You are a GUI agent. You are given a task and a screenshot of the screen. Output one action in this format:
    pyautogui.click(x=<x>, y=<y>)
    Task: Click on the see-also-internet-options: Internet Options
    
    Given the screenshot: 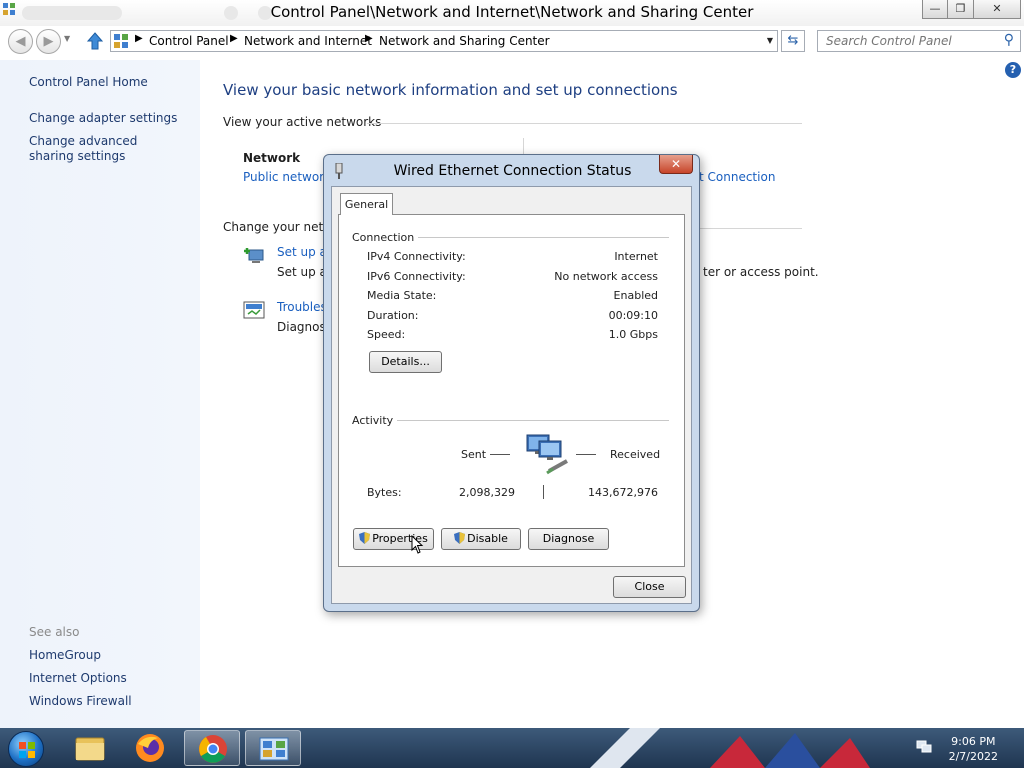 What is the action you would take?
    pyautogui.click(x=109, y=678)
    